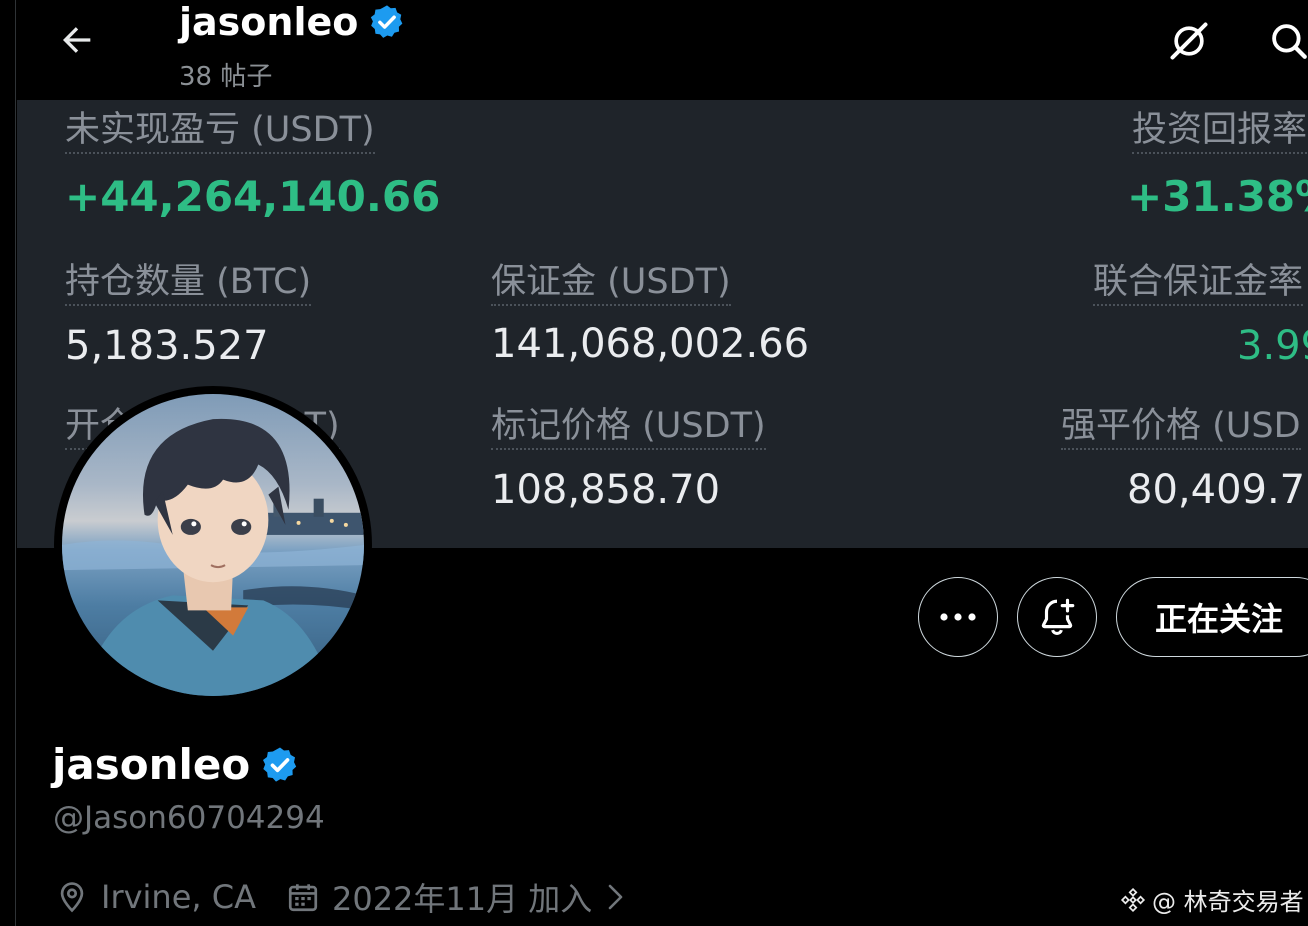 This screenshot has width=1308, height=926. What do you see at coordinates (72, 897) in the screenshot?
I see `location-pin-icon` at bounding box center [72, 897].